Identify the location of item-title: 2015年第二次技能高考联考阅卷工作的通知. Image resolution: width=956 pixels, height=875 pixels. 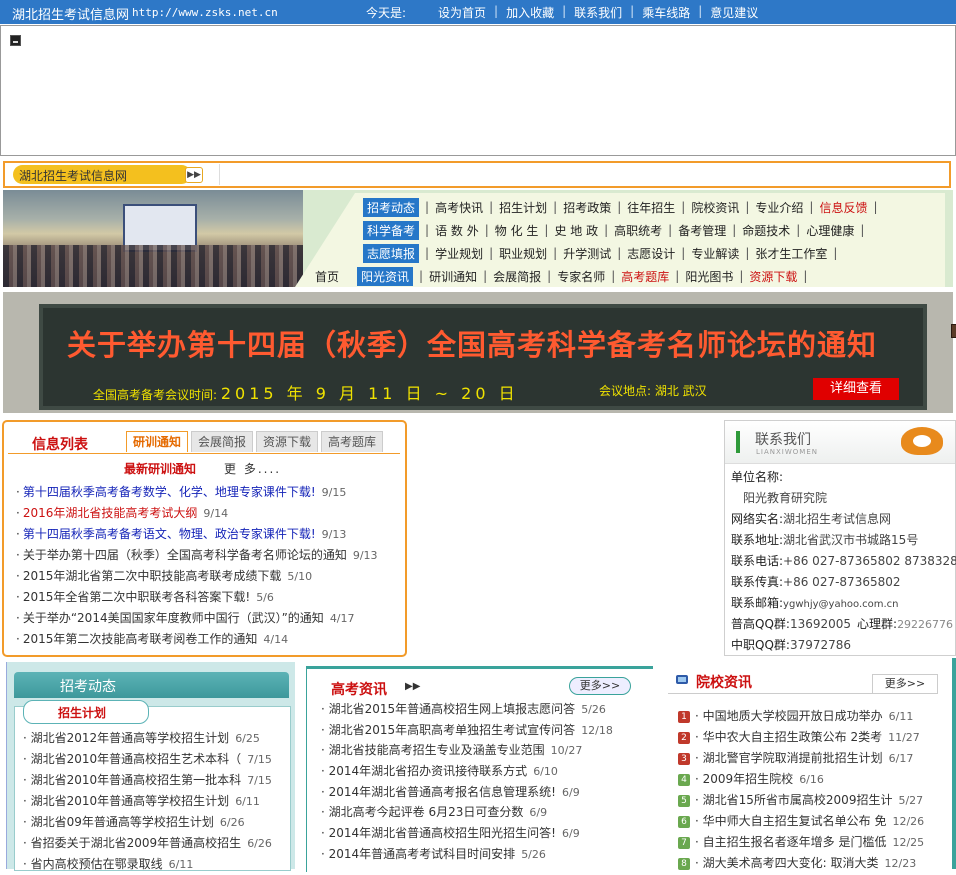
(140, 639).